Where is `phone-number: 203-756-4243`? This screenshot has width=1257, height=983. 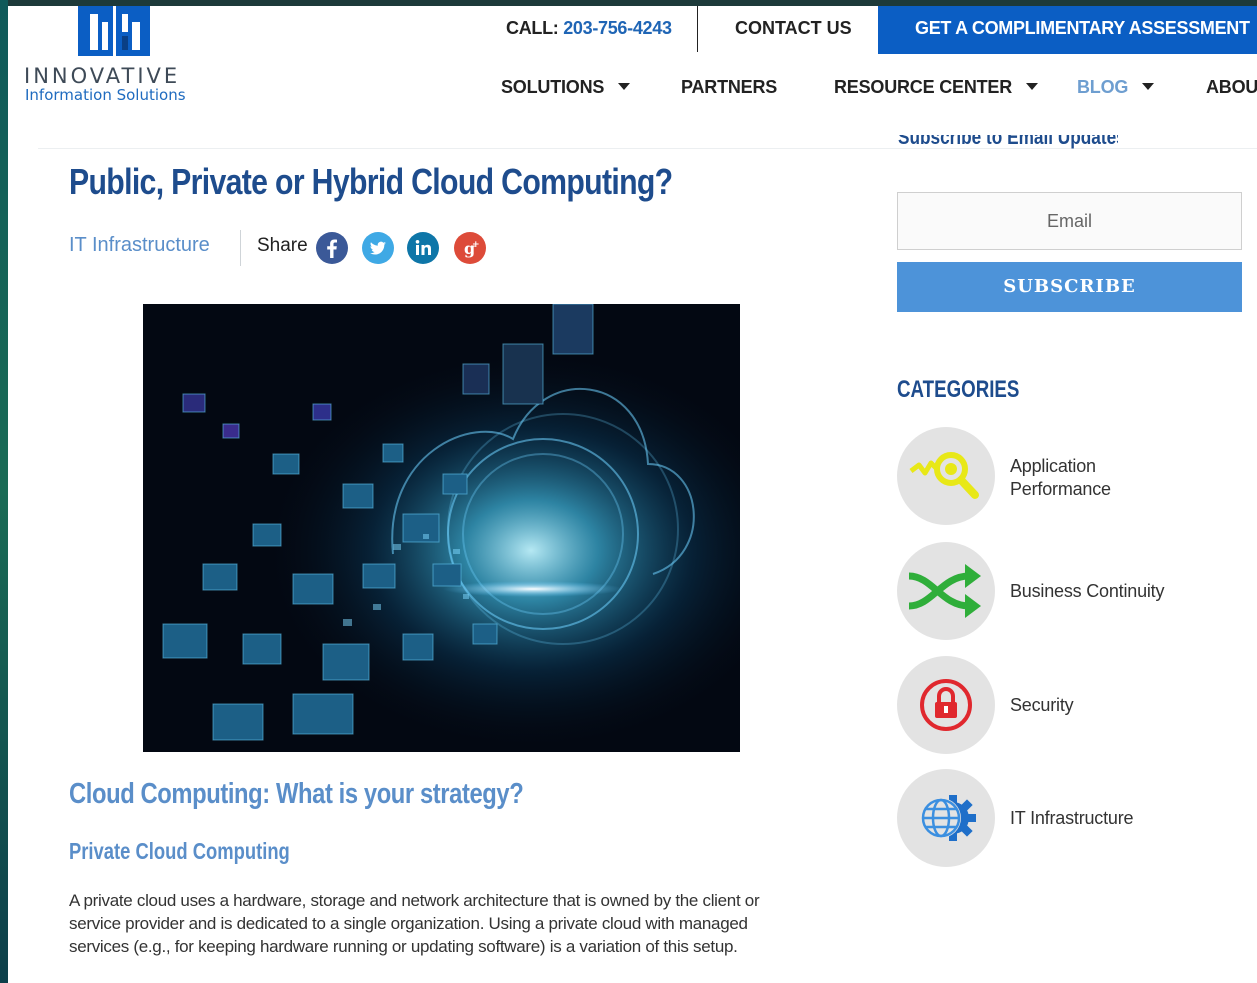
phone-number: 203-756-4243 is located at coordinates (617, 28).